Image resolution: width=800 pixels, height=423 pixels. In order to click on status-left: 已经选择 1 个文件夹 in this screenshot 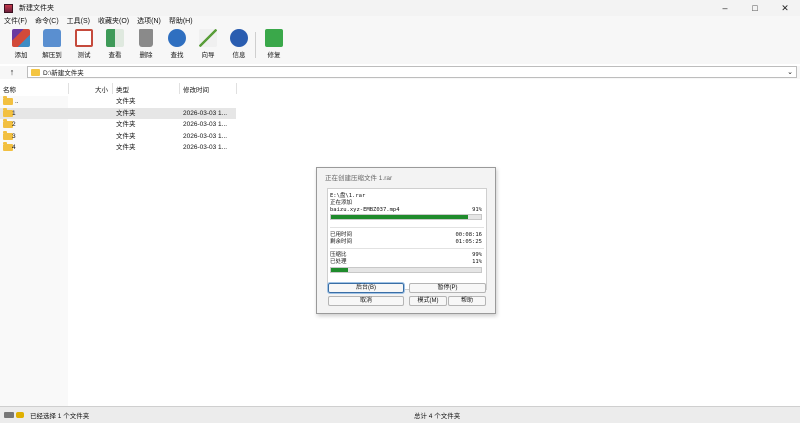, I will do `click(46, 415)`.